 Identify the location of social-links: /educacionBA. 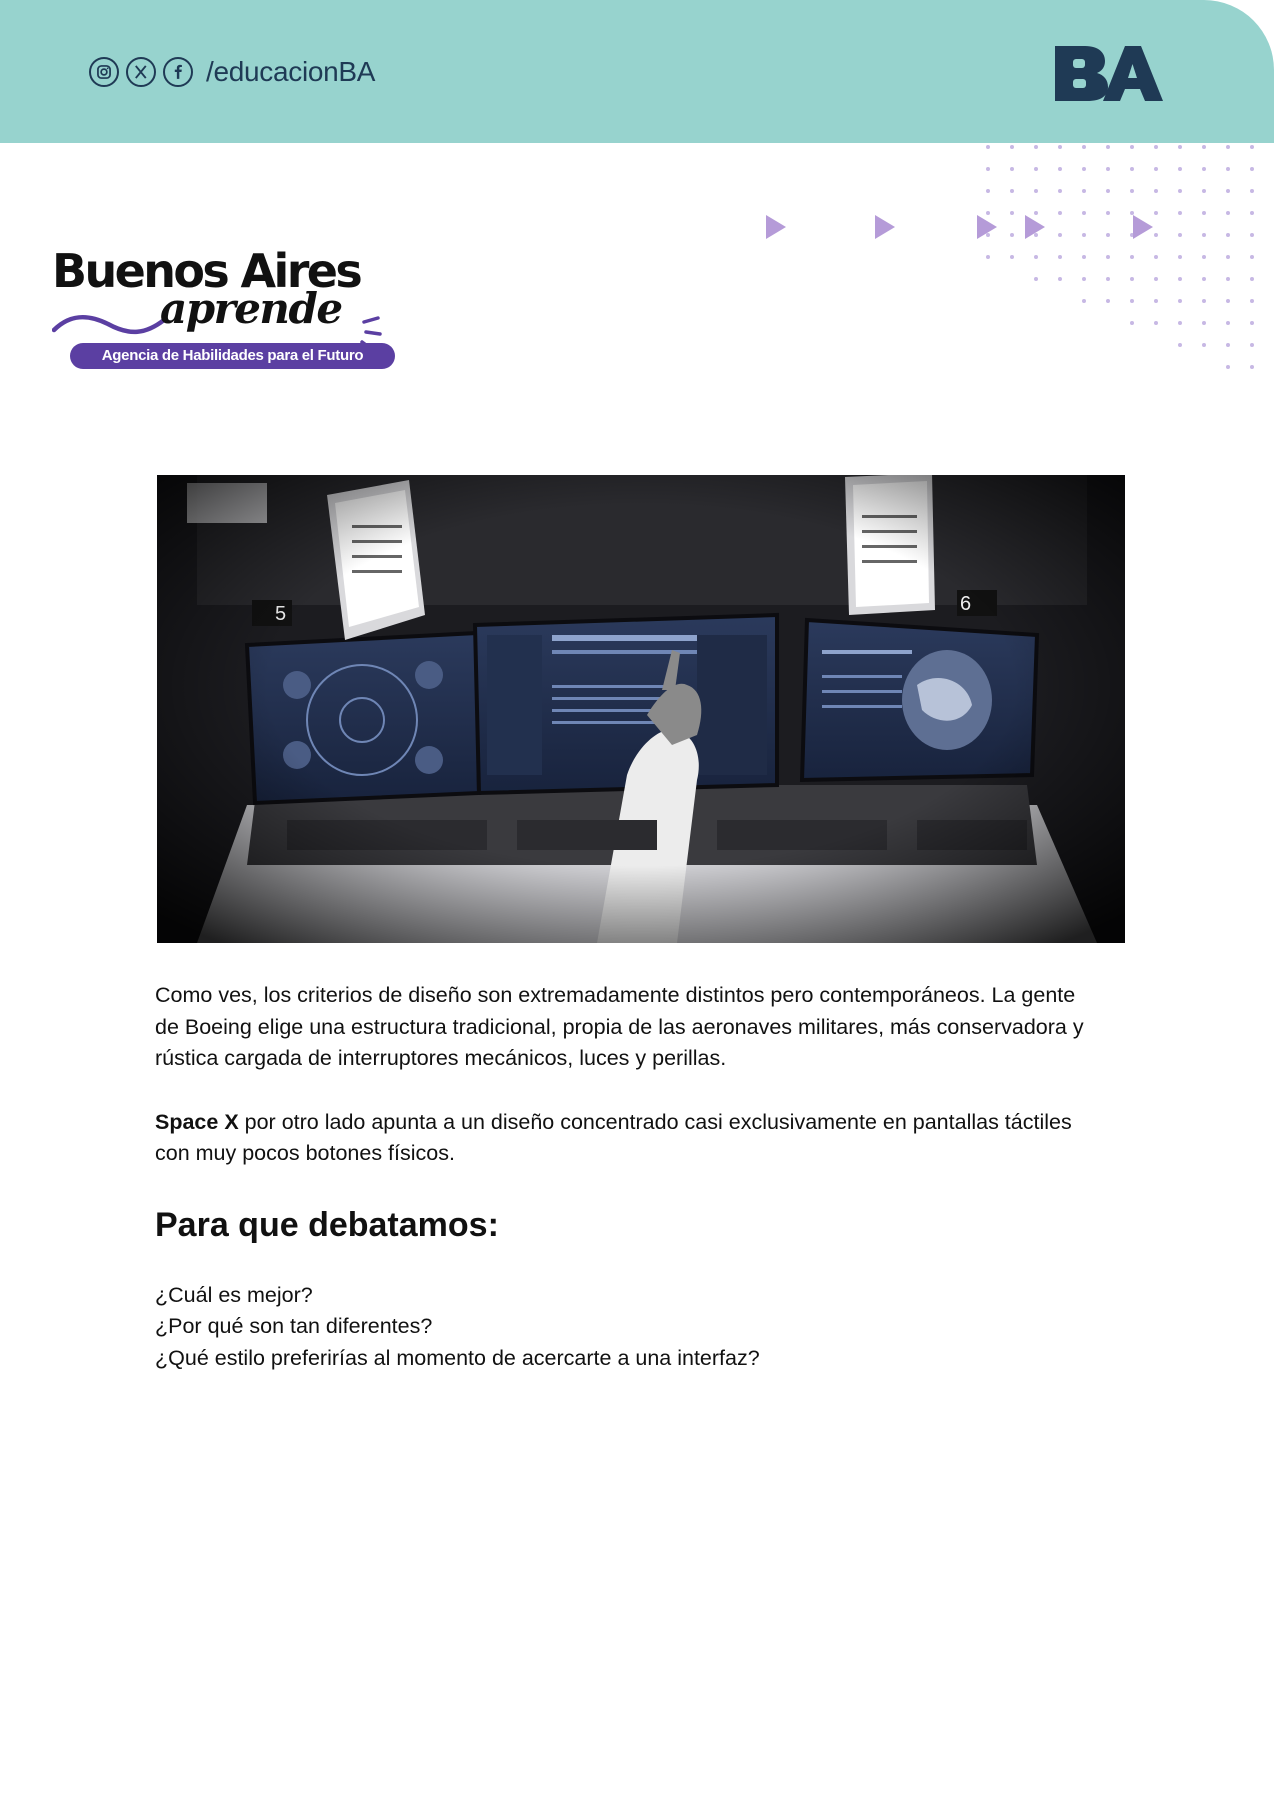
(232, 72).